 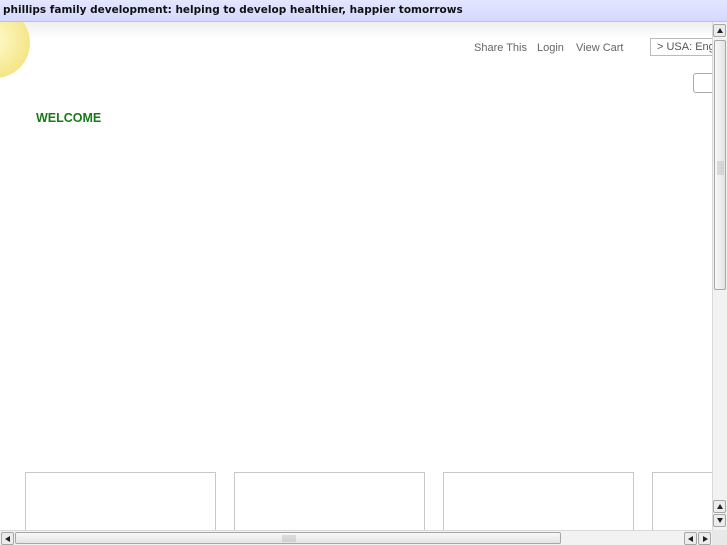 I want to click on vertical-scrollbar, so click(x=719, y=276).